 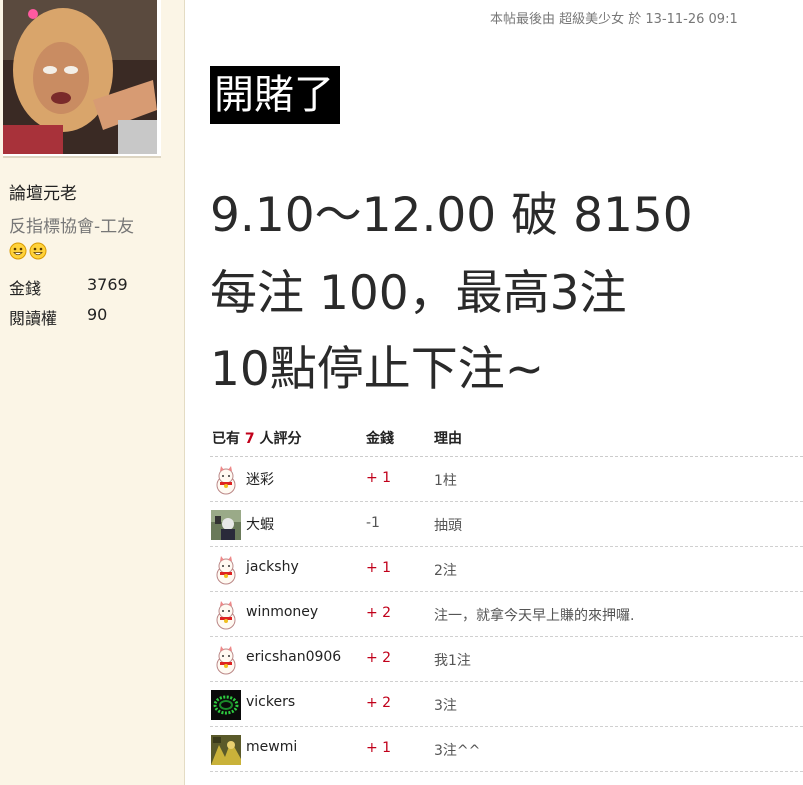 I want to click on rating-reason: 抽頭, so click(x=448, y=526).